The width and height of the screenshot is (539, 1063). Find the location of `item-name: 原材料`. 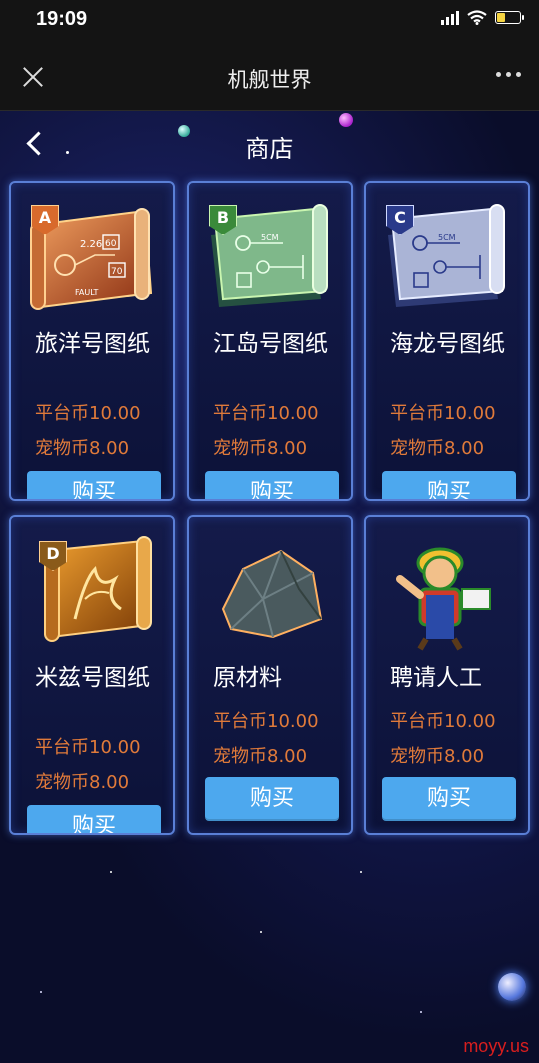

item-name: 原材料 is located at coordinates (247, 678).